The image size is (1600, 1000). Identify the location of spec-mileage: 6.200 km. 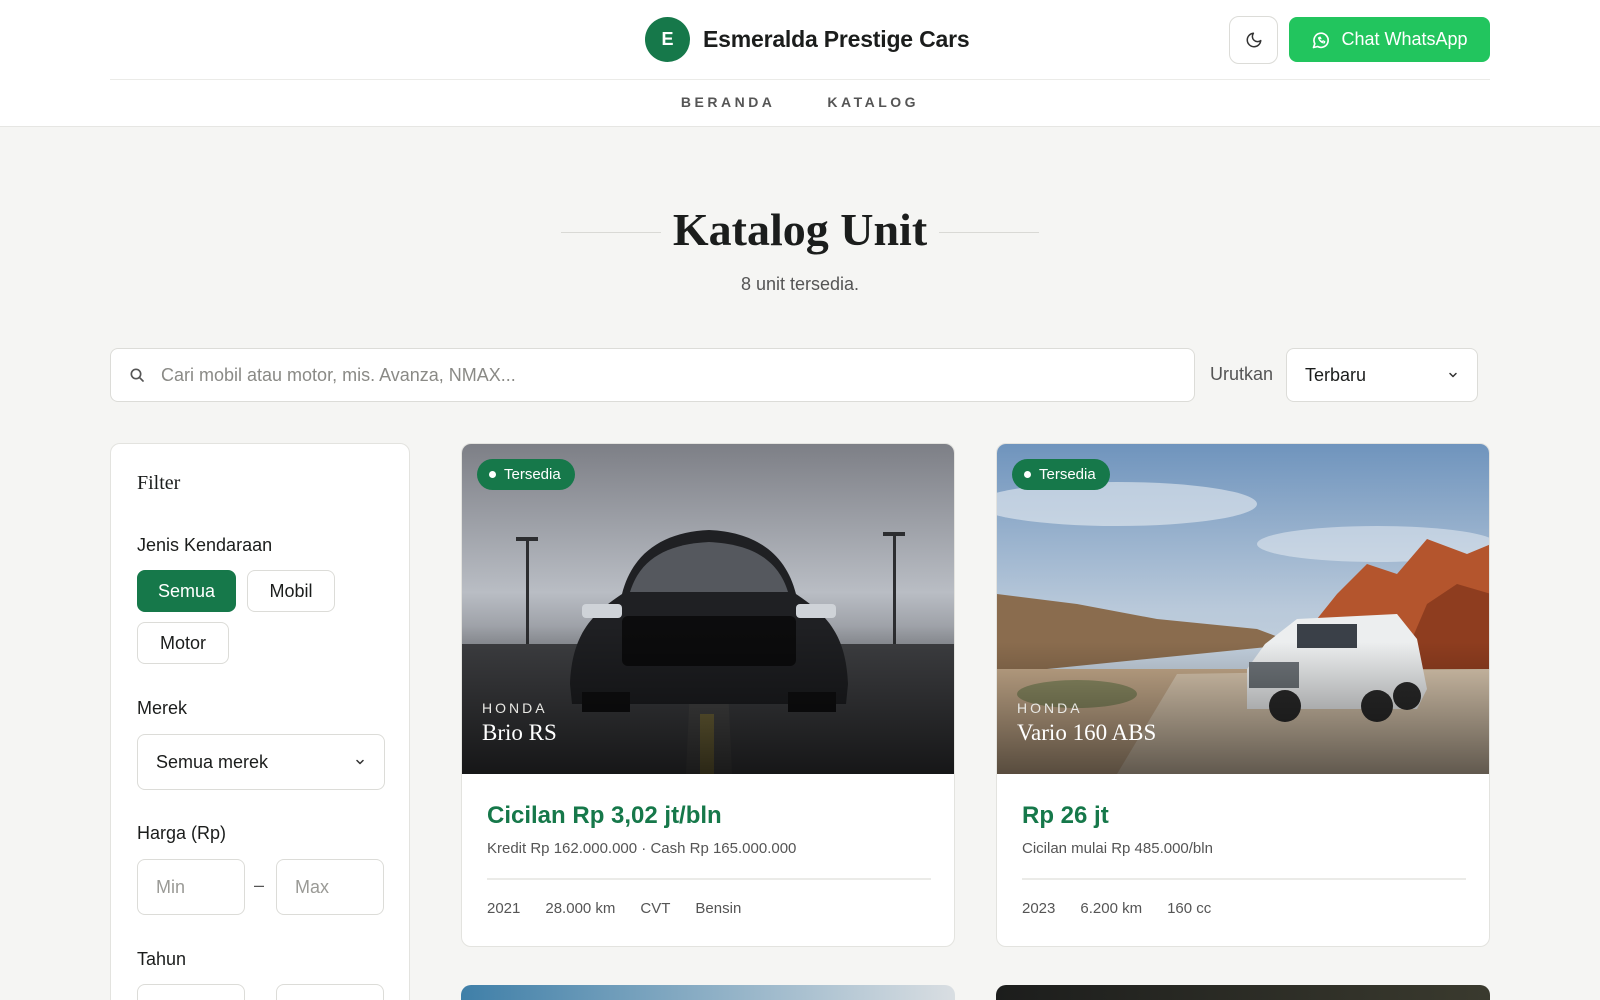
(1111, 908).